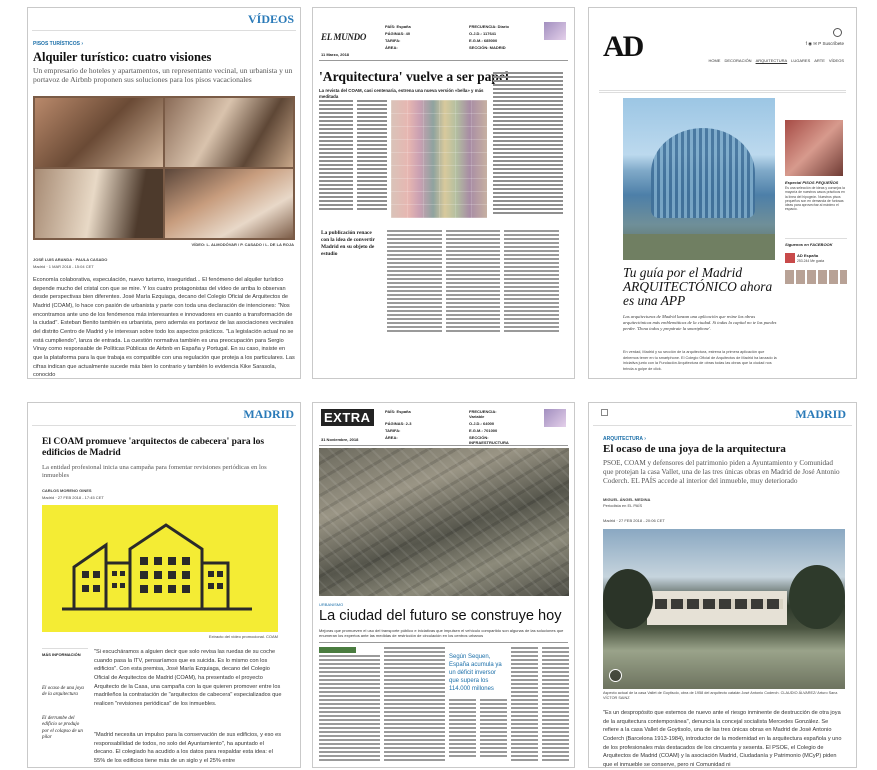 The height and width of the screenshot is (770, 877). What do you see at coordinates (473, 282) in the screenshot?
I see `body-columns` at bounding box center [473, 282].